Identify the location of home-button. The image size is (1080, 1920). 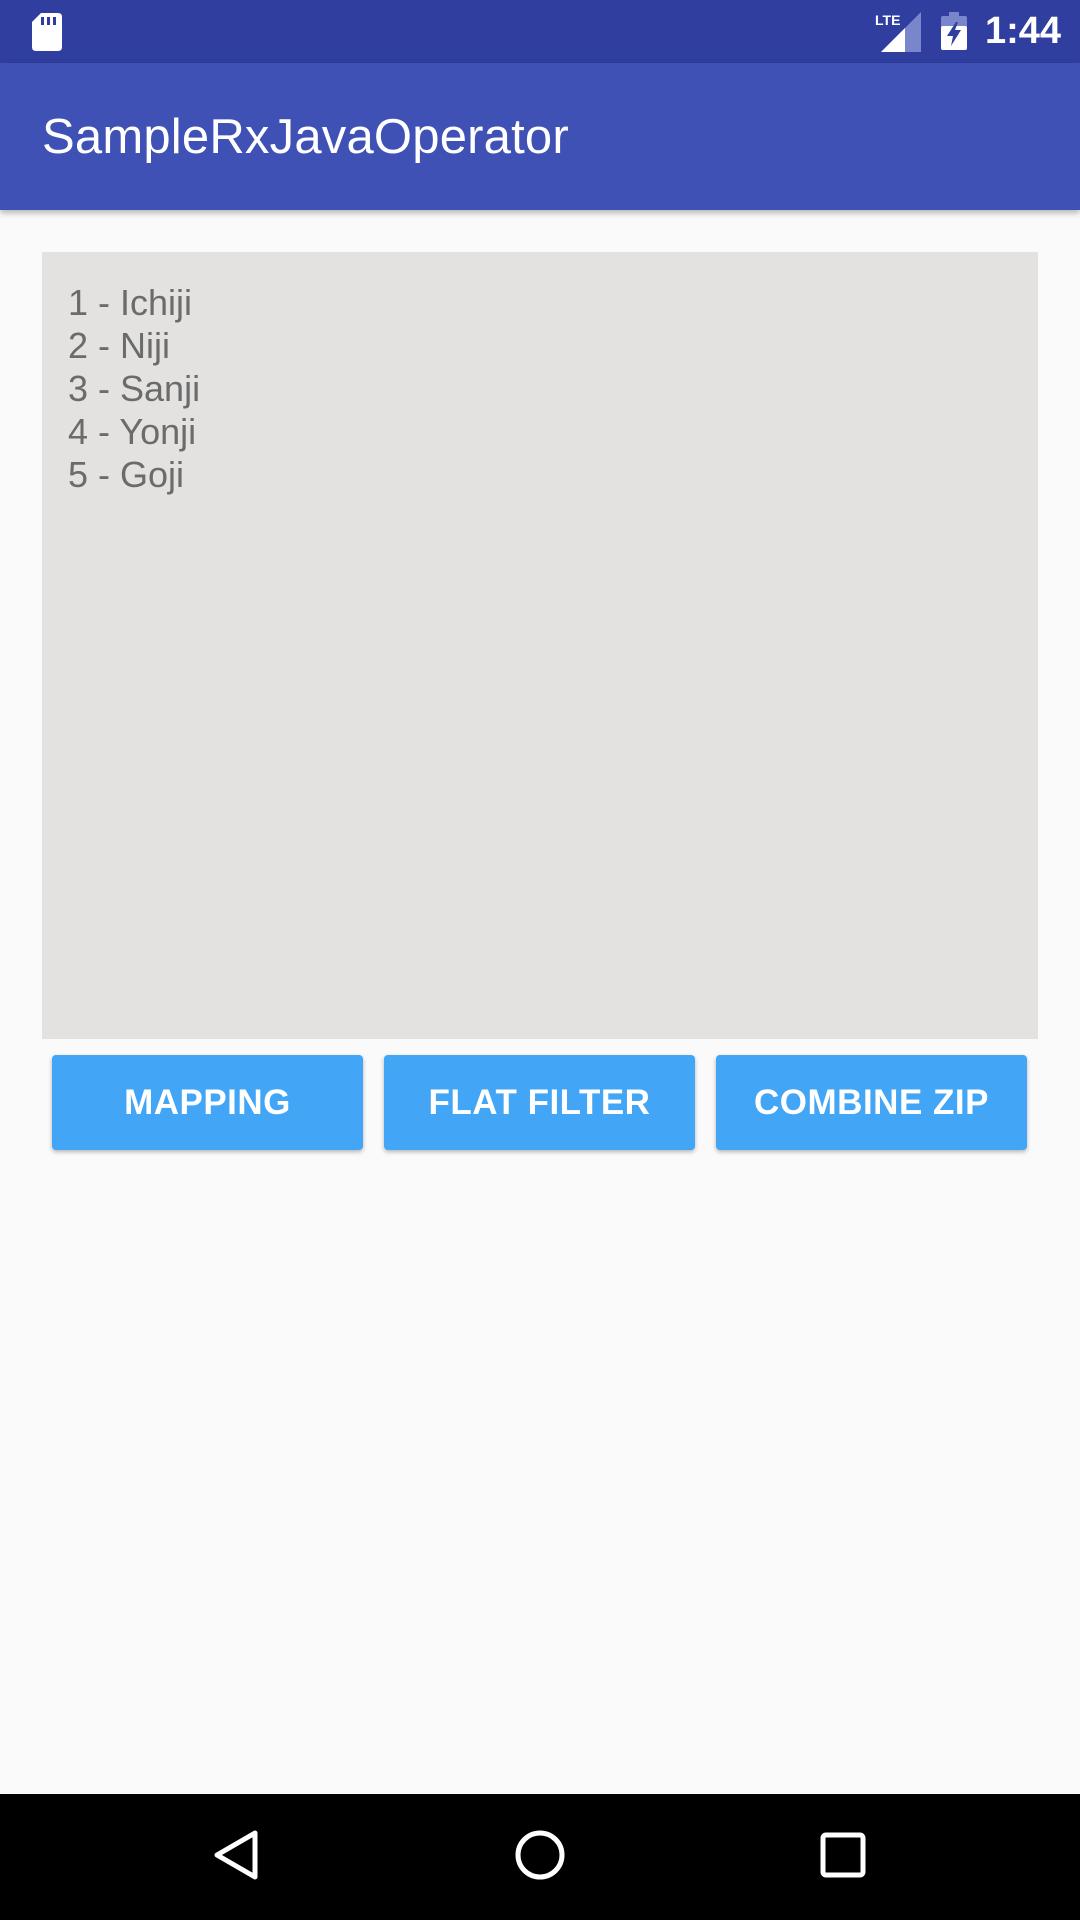
(540, 1857).